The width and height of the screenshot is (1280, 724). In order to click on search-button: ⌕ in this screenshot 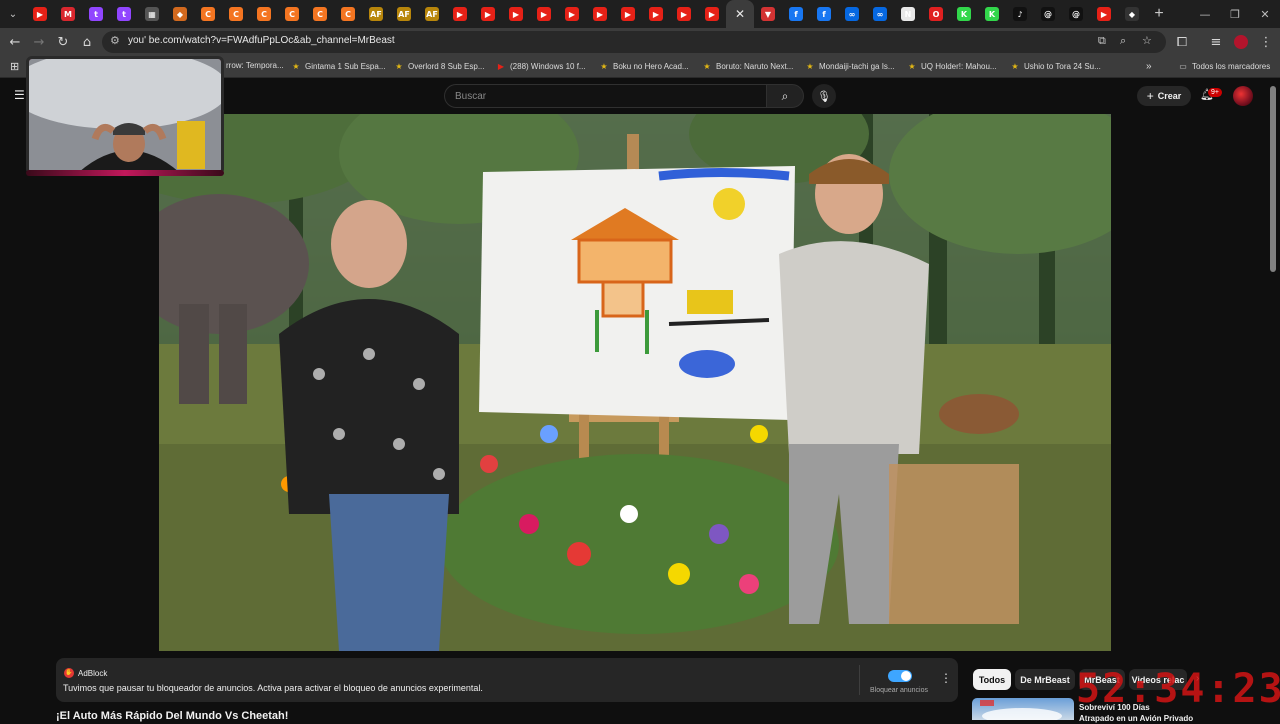, I will do `click(785, 96)`.